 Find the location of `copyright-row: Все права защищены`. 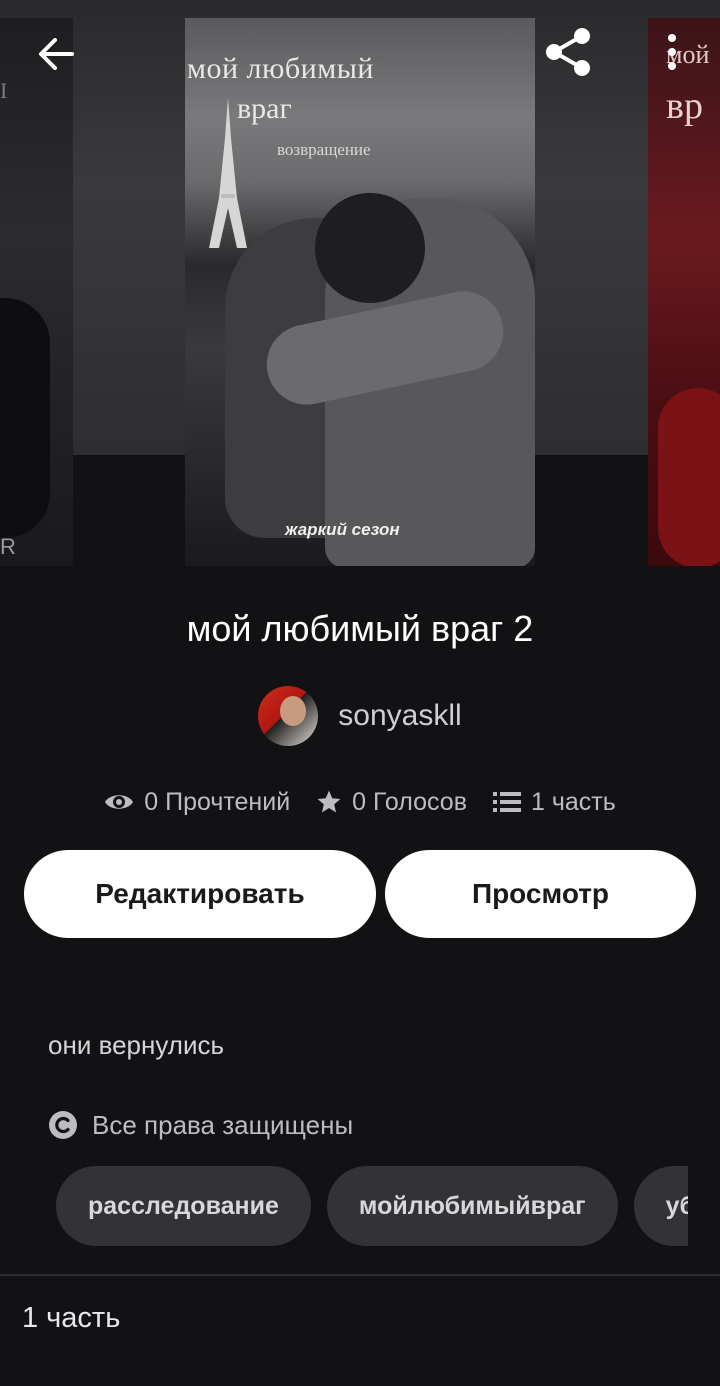

copyright-row: Все права защищены is located at coordinates (200, 1125).